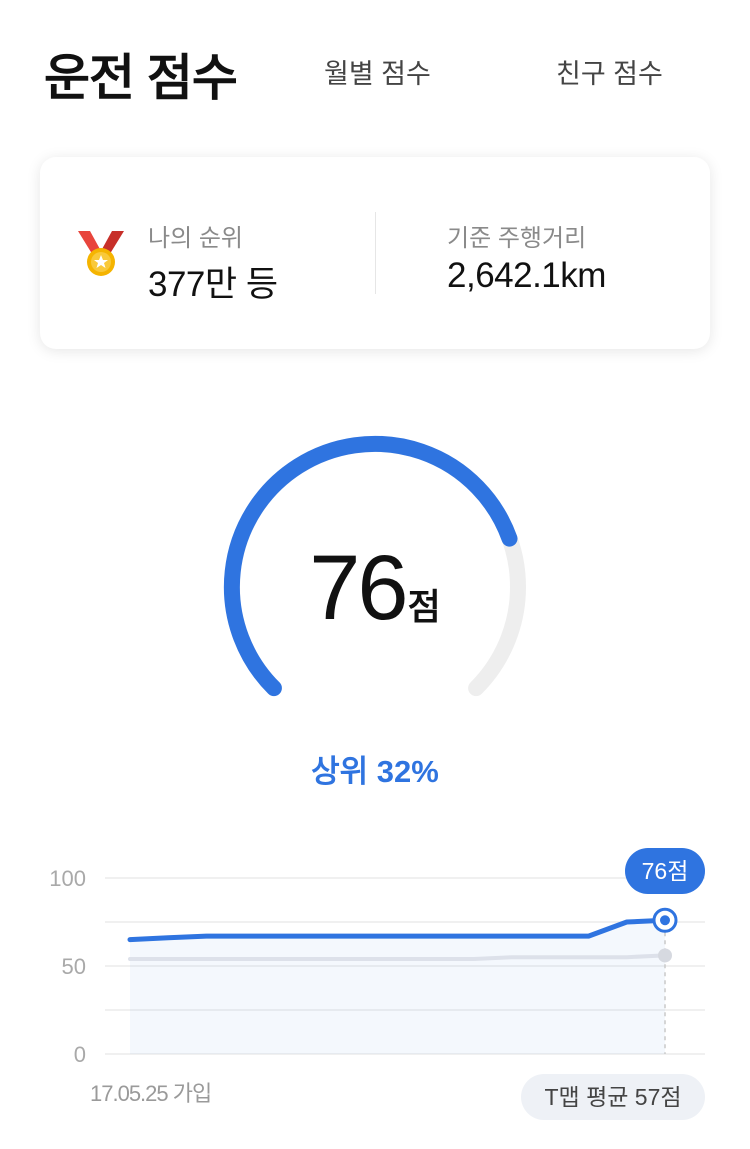 The image size is (750, 1149). Describe the element at coordinates (665, 955) in the screenshot. I see `average-point` at that location.